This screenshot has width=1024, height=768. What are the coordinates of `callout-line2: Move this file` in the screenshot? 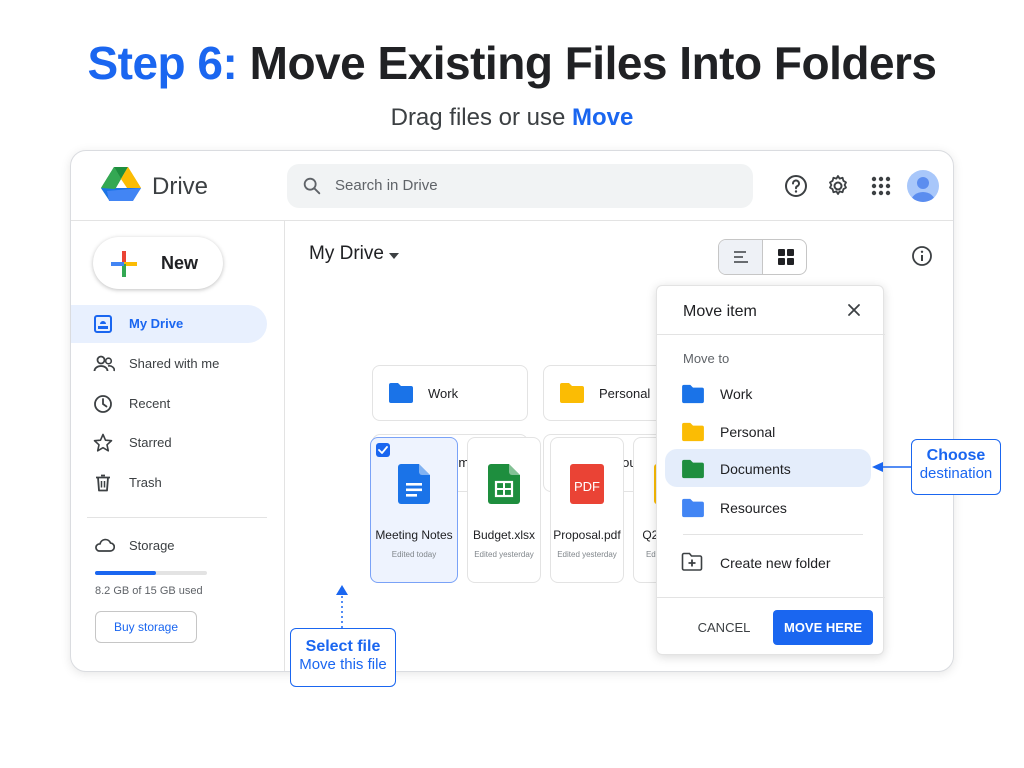 It's located at (343, 664).